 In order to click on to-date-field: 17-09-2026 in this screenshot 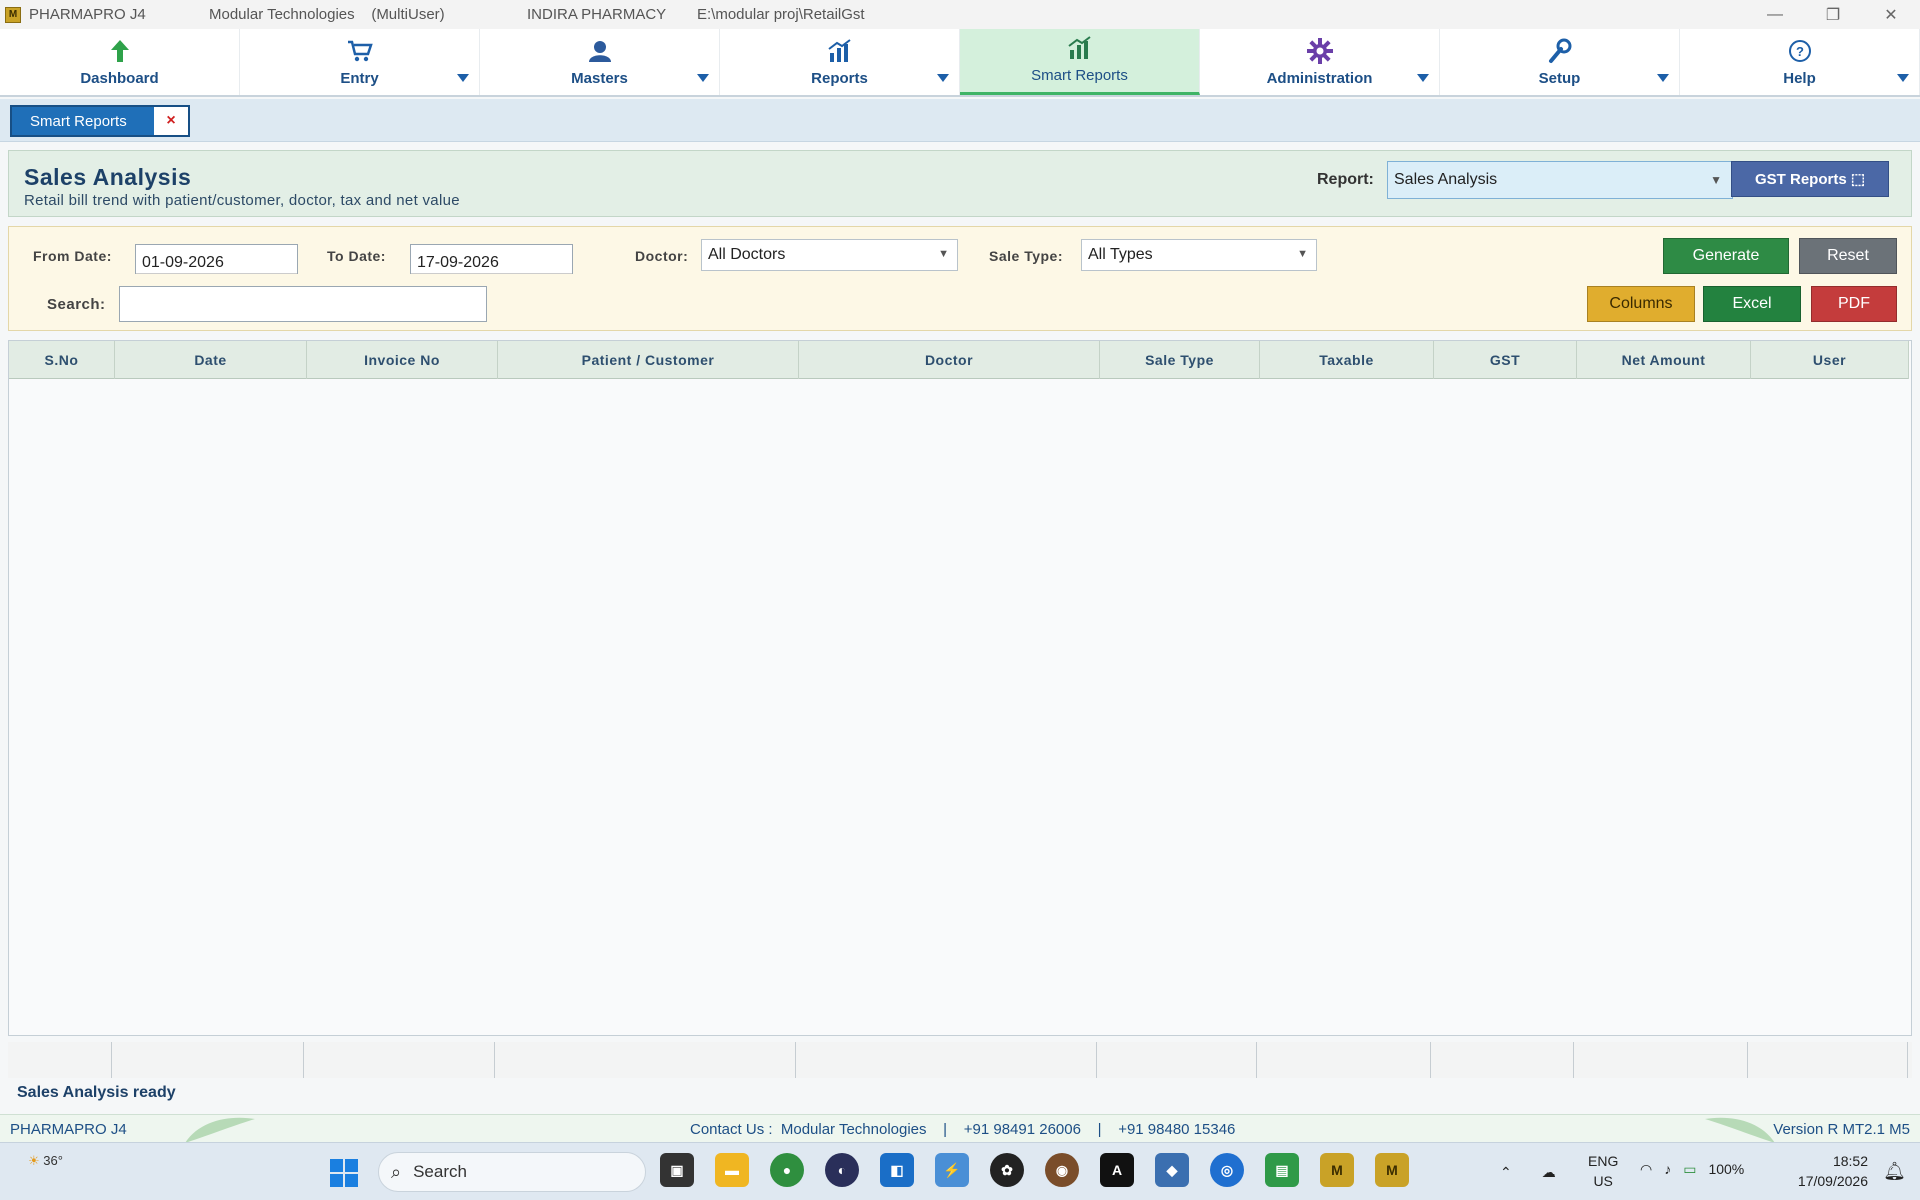, I will do `click(491, 259)`.